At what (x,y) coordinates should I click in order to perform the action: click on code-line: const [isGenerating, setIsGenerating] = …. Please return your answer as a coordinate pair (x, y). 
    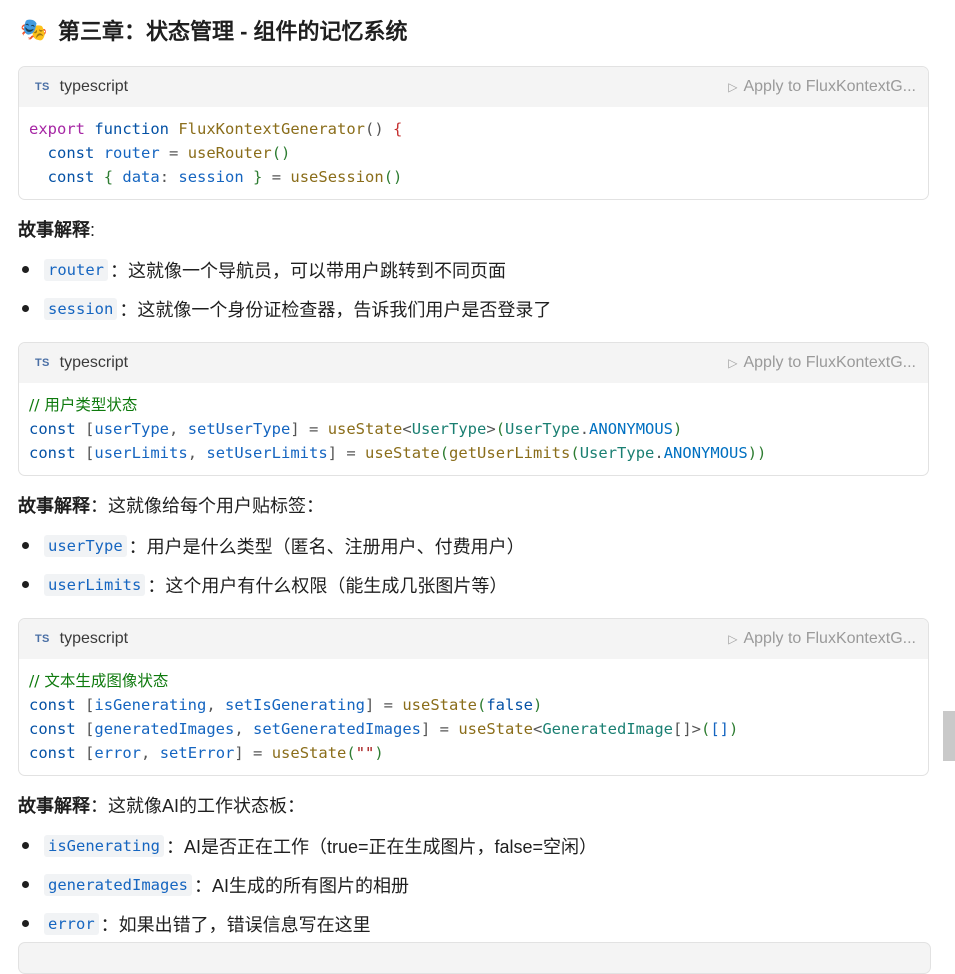
    Looking at the image, I should click on (286, 705).